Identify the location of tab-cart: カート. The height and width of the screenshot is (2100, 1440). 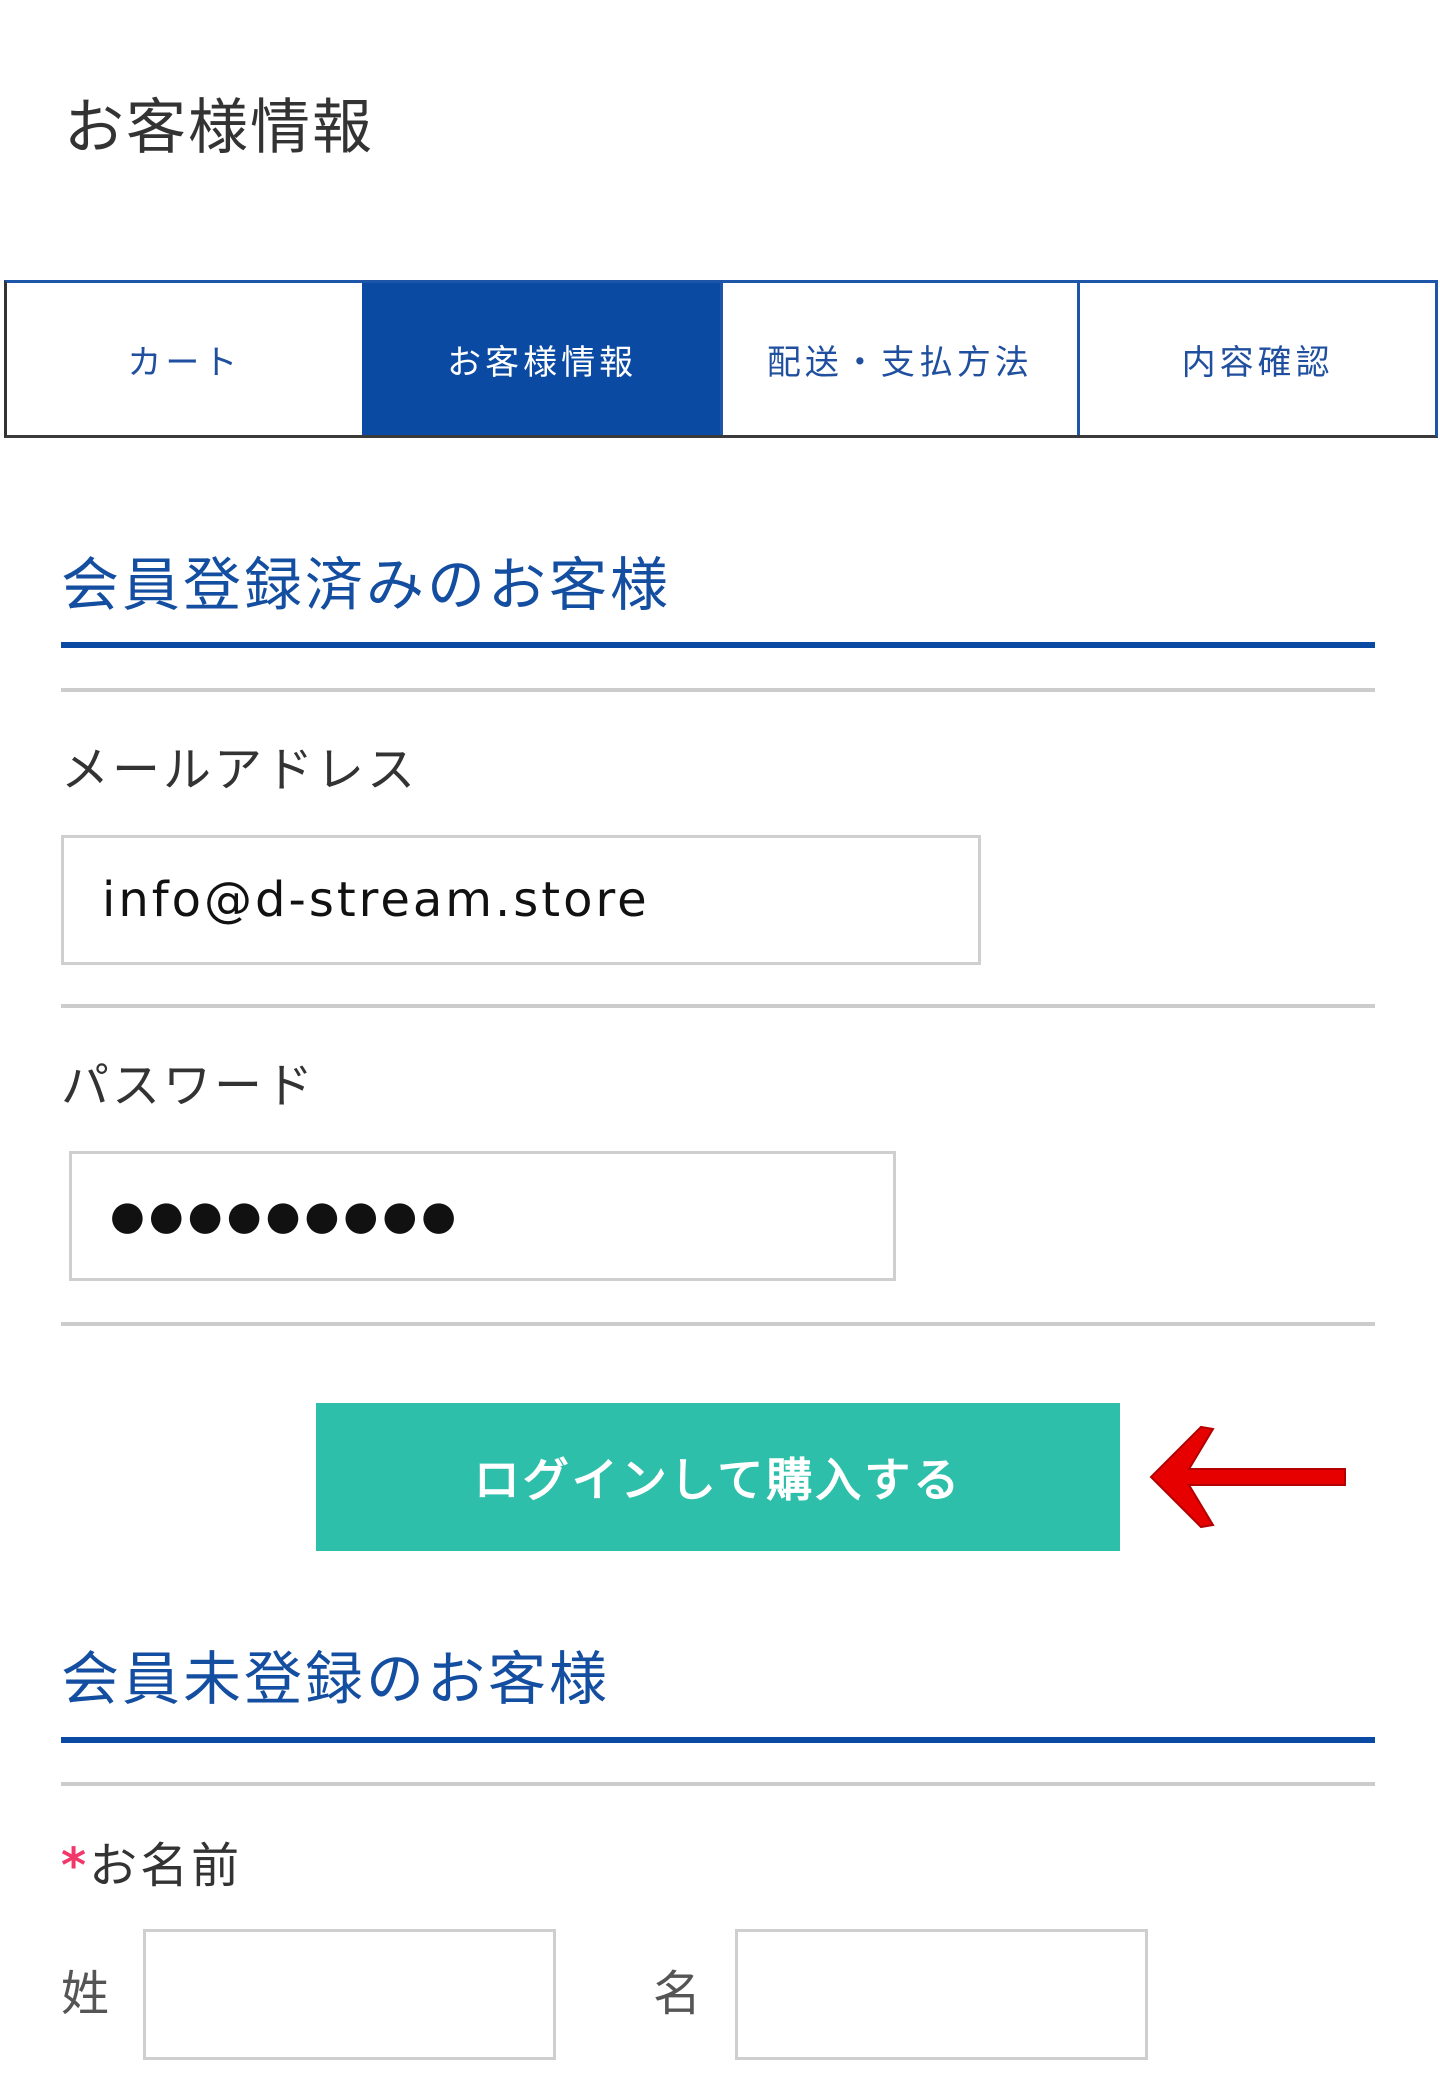
(184, 359).